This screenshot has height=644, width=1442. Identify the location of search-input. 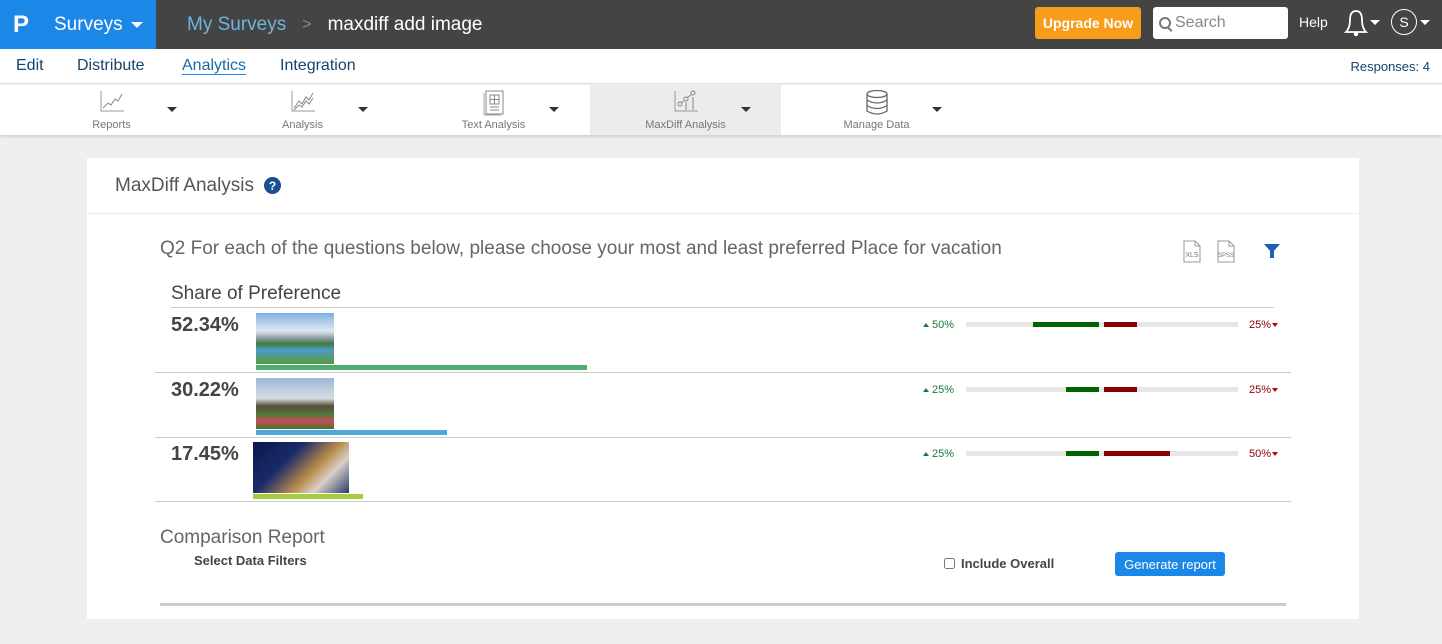
(1227, 23).